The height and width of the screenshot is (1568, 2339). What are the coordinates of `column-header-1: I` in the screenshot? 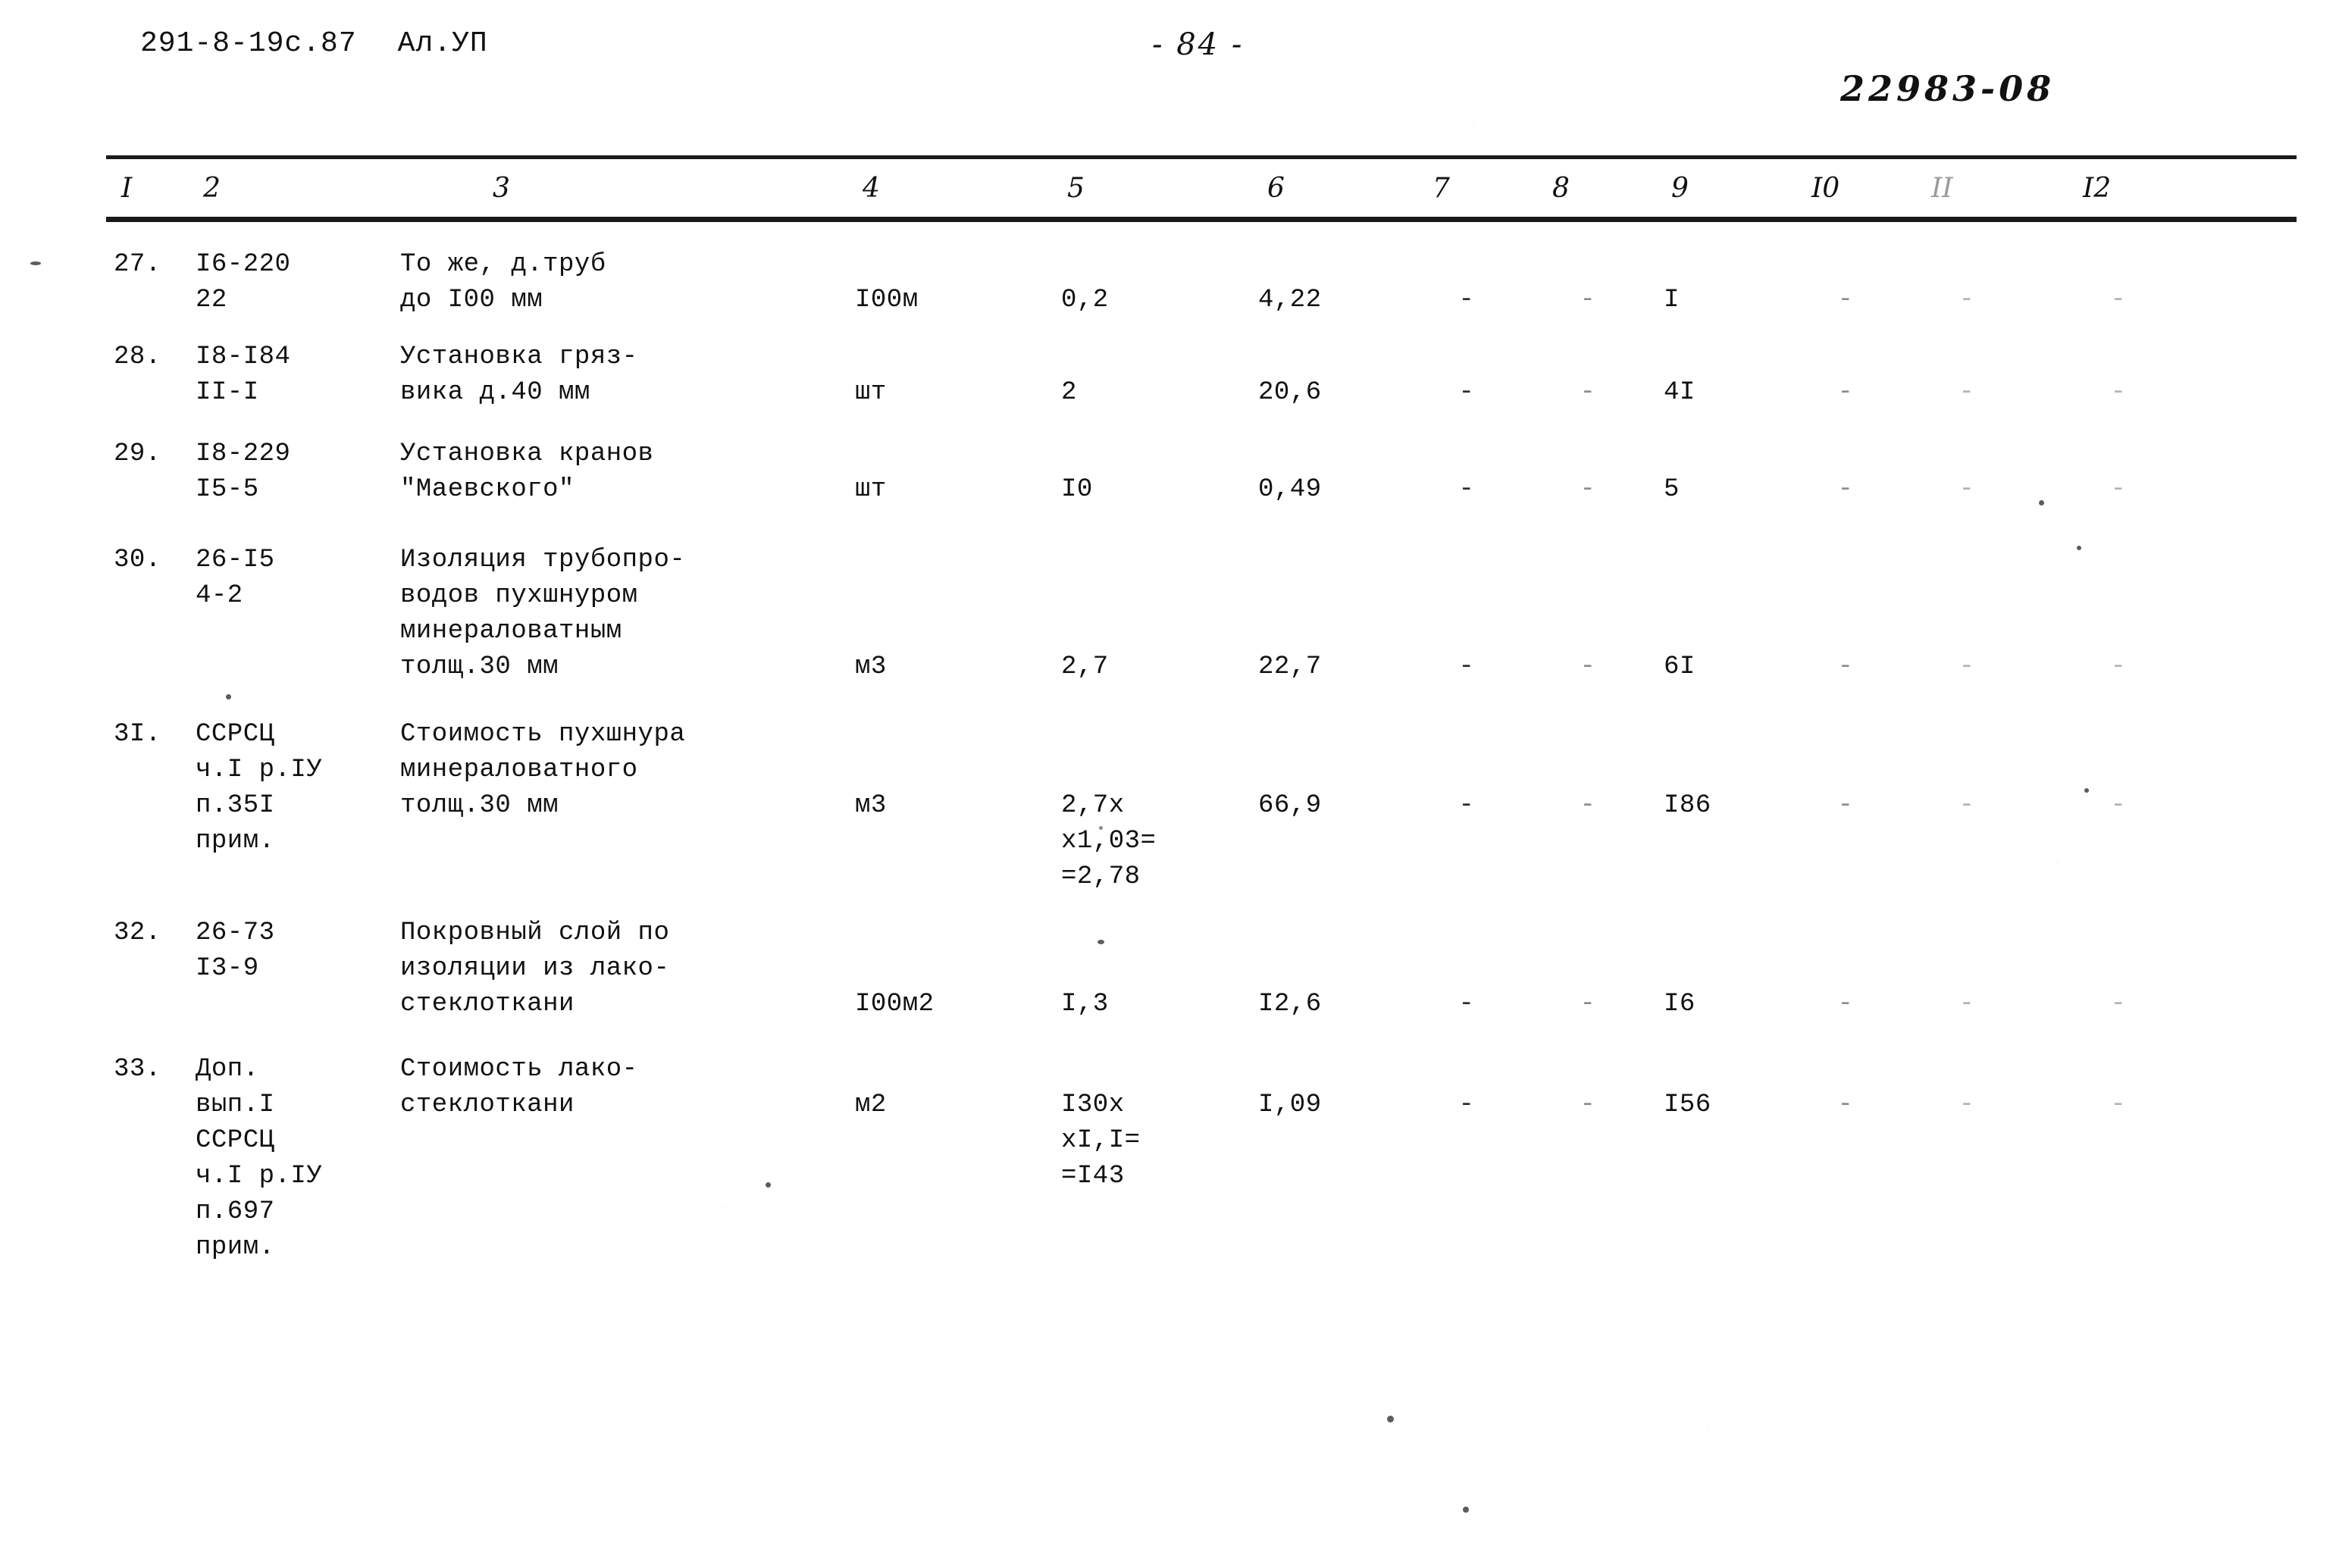 It's located at (127, 188).